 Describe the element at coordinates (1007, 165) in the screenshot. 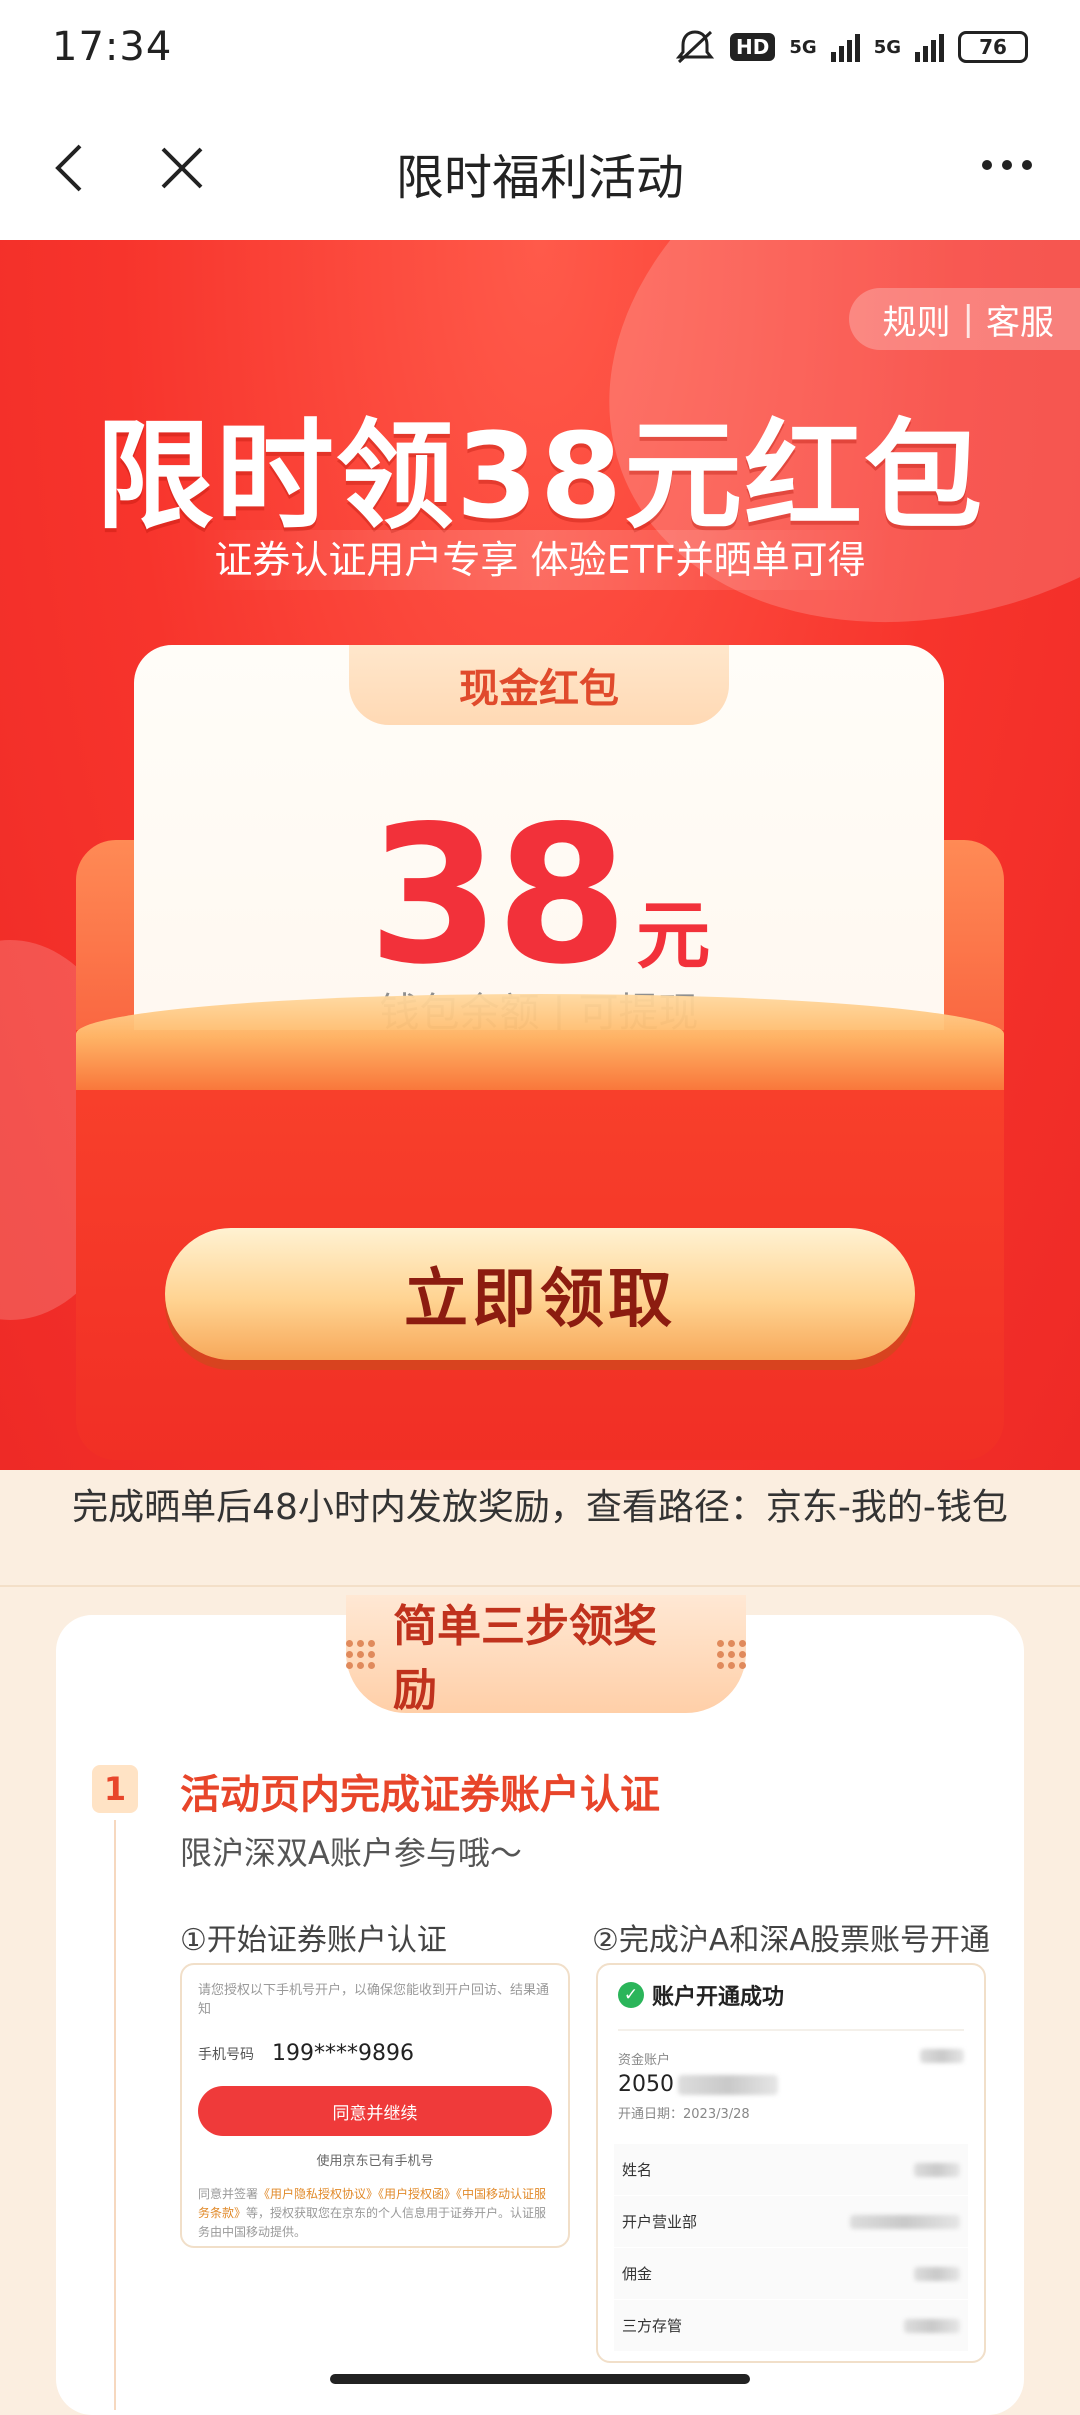

I see `more-icon` at that location.